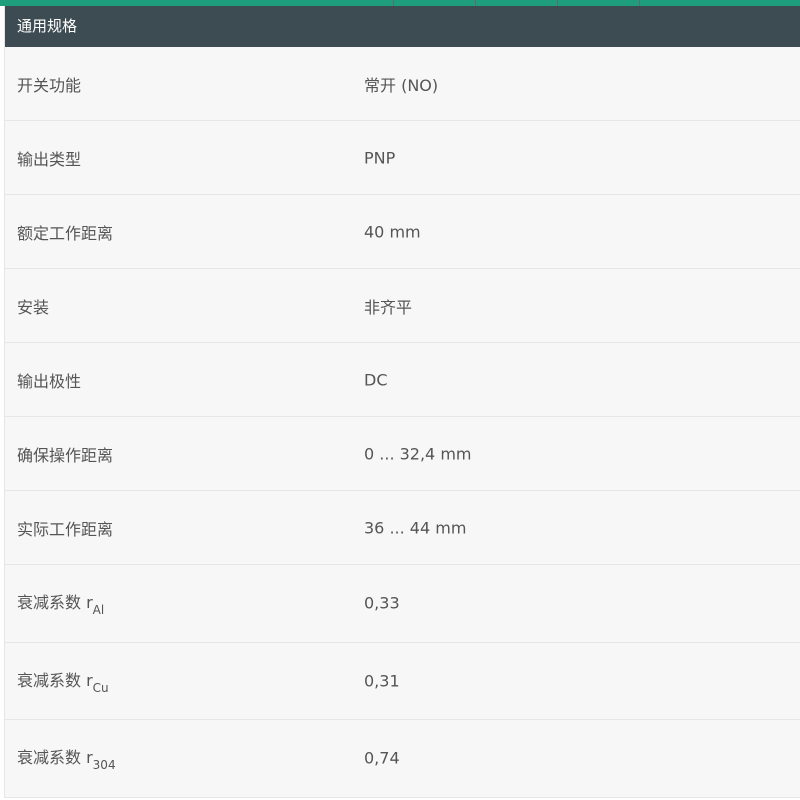 The height and width of the screenshot is (800, 800). I want to click on spec-value: 非齐平, so click(388, 307).